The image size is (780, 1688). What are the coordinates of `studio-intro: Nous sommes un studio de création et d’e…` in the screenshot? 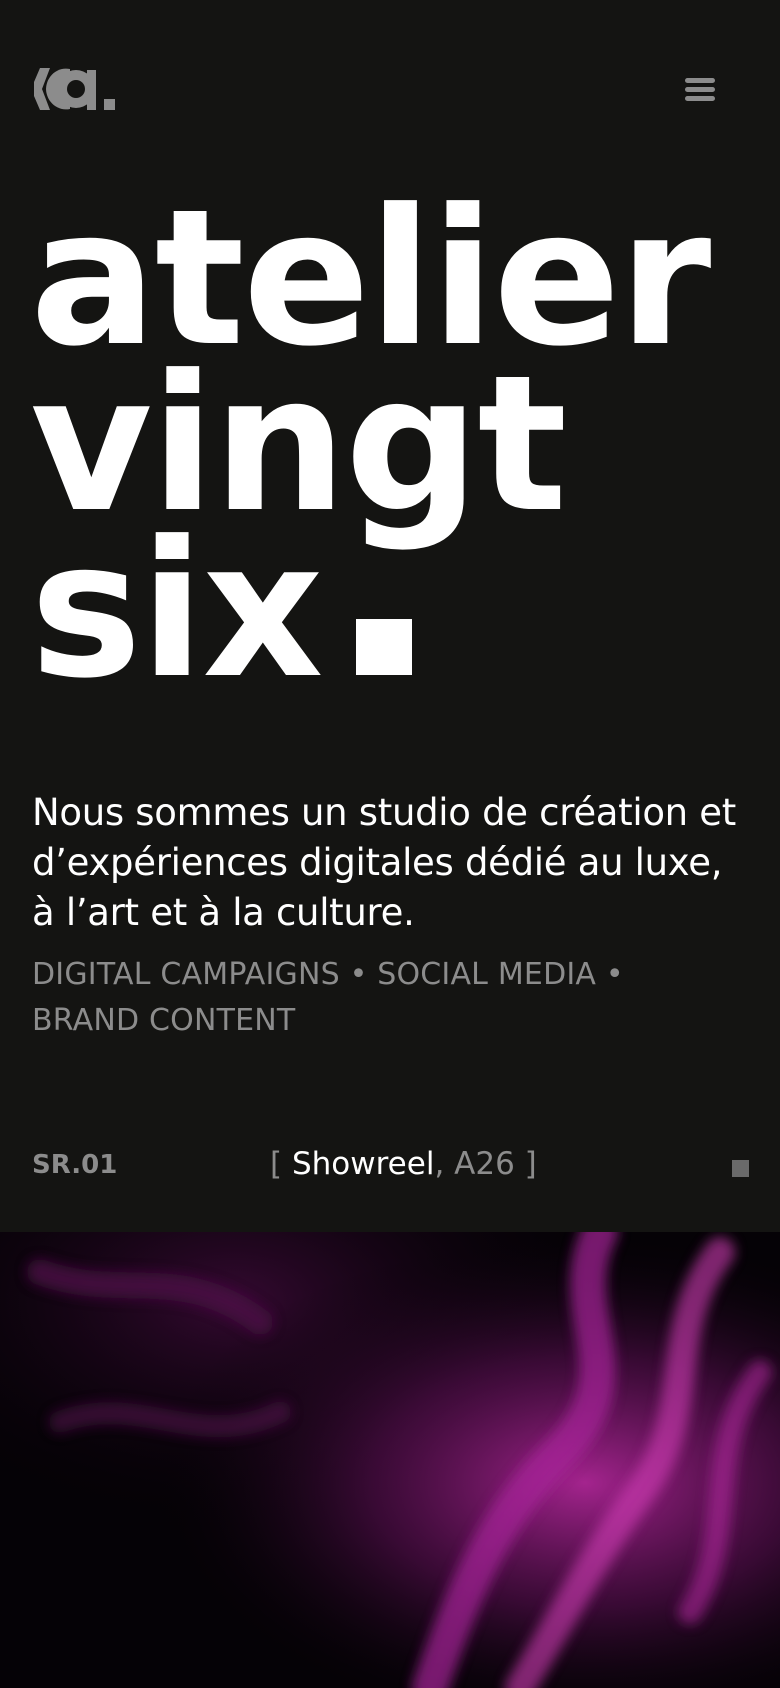 It's located at (384, 862).